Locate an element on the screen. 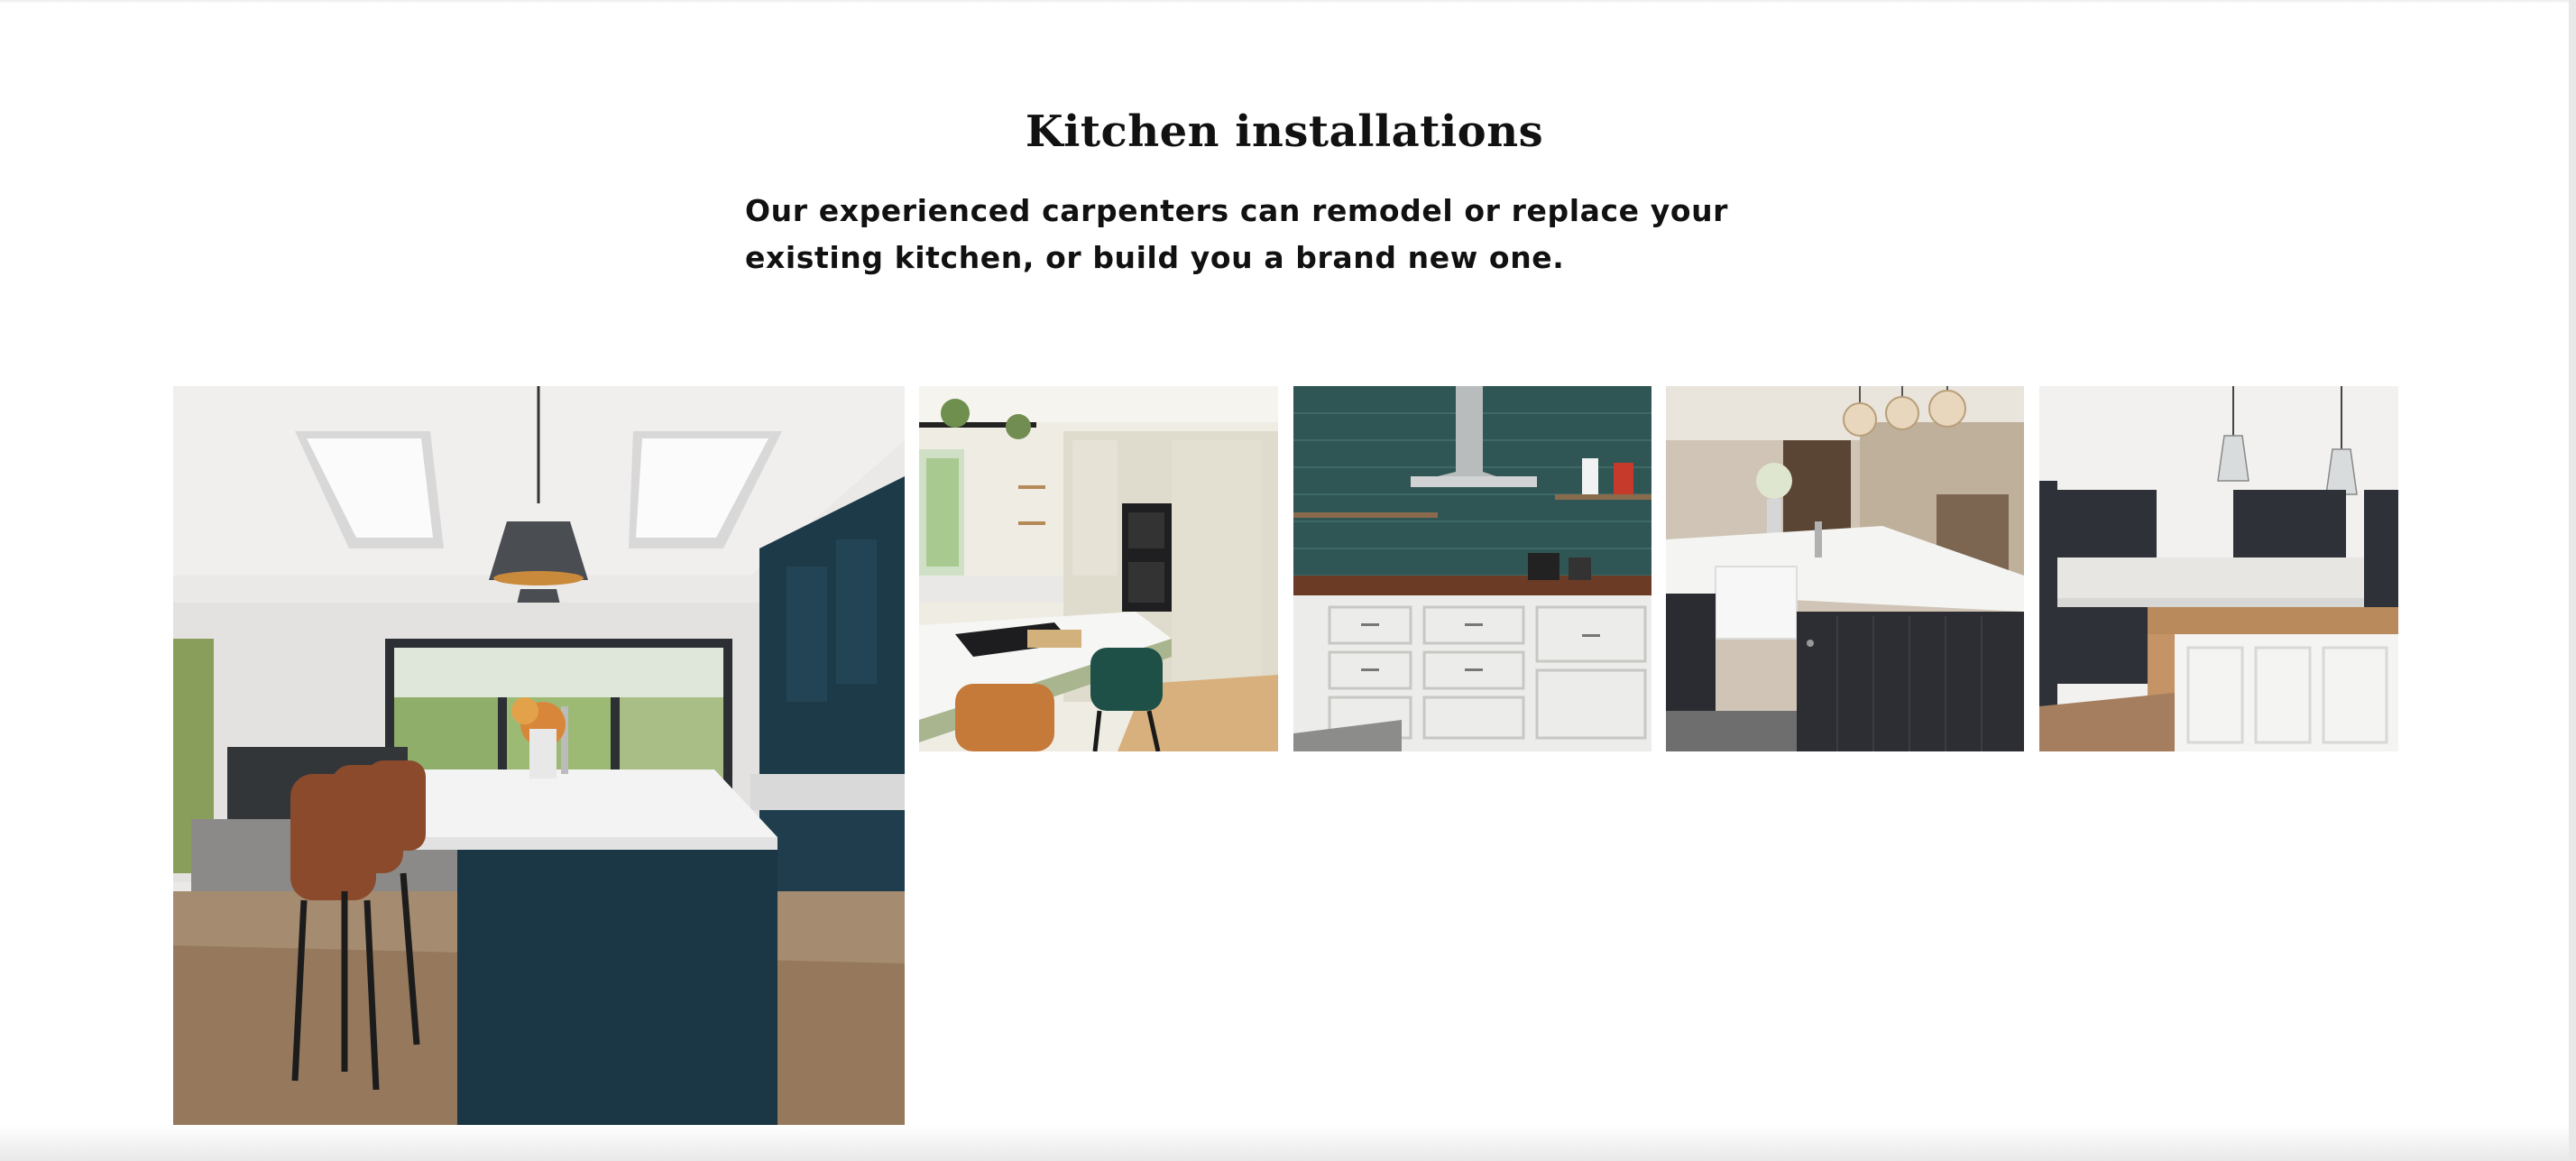 This screenshot has height=1161, width=2576. kitchen-green-tile-image is located at coordinates (1472, 568).